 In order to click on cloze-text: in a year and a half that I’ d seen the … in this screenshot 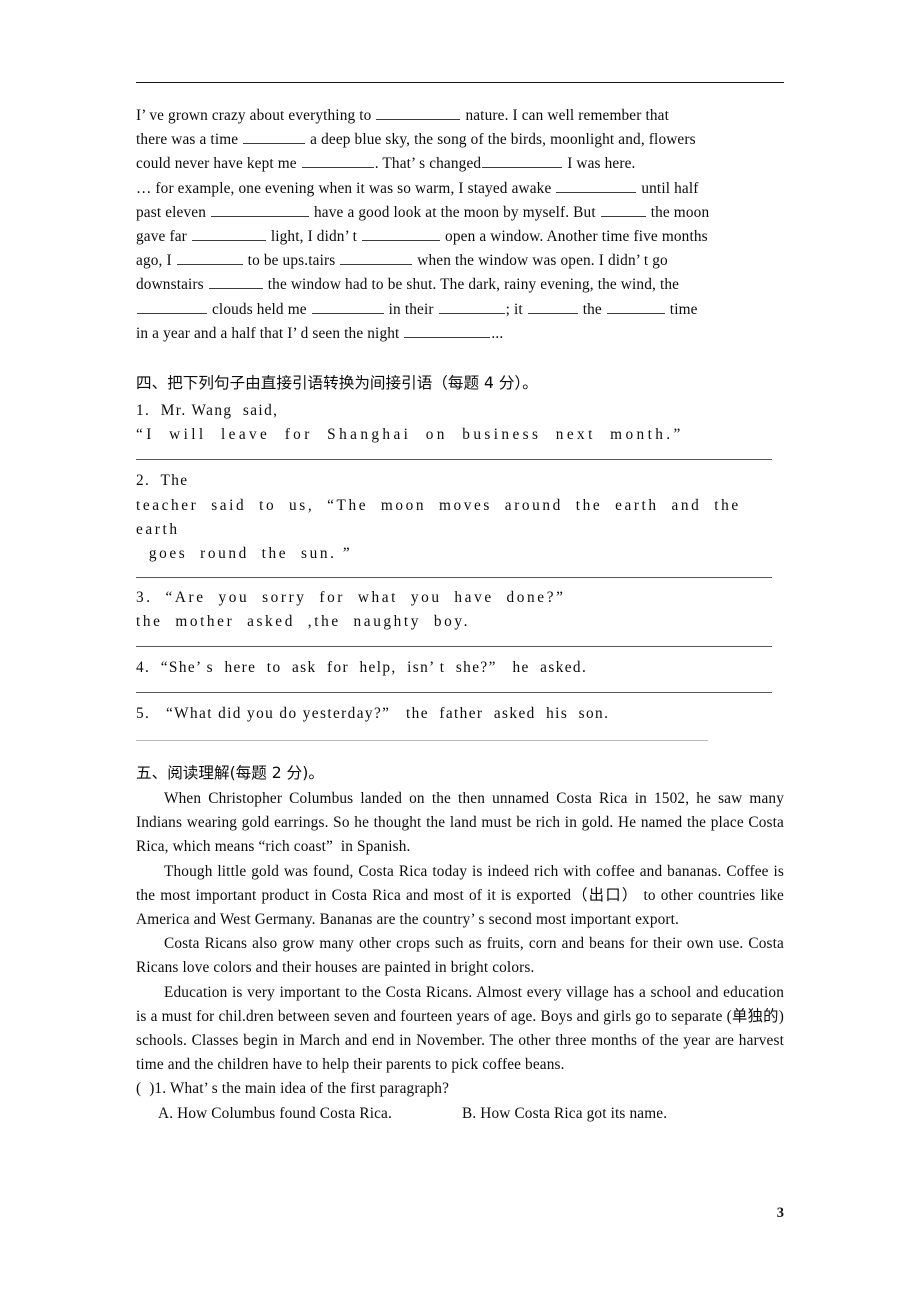, I will do `click(270, 333)`.